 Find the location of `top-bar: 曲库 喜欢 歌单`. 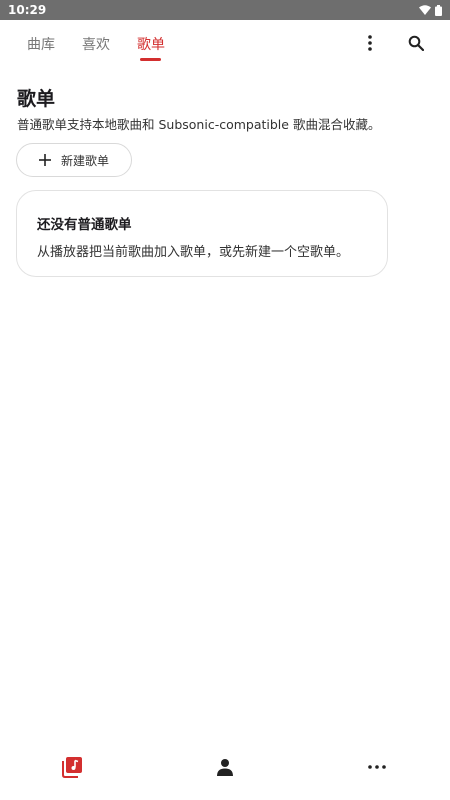

top-bar: 曲库 喜欢 歌单 is located at coordinates (225, 42).